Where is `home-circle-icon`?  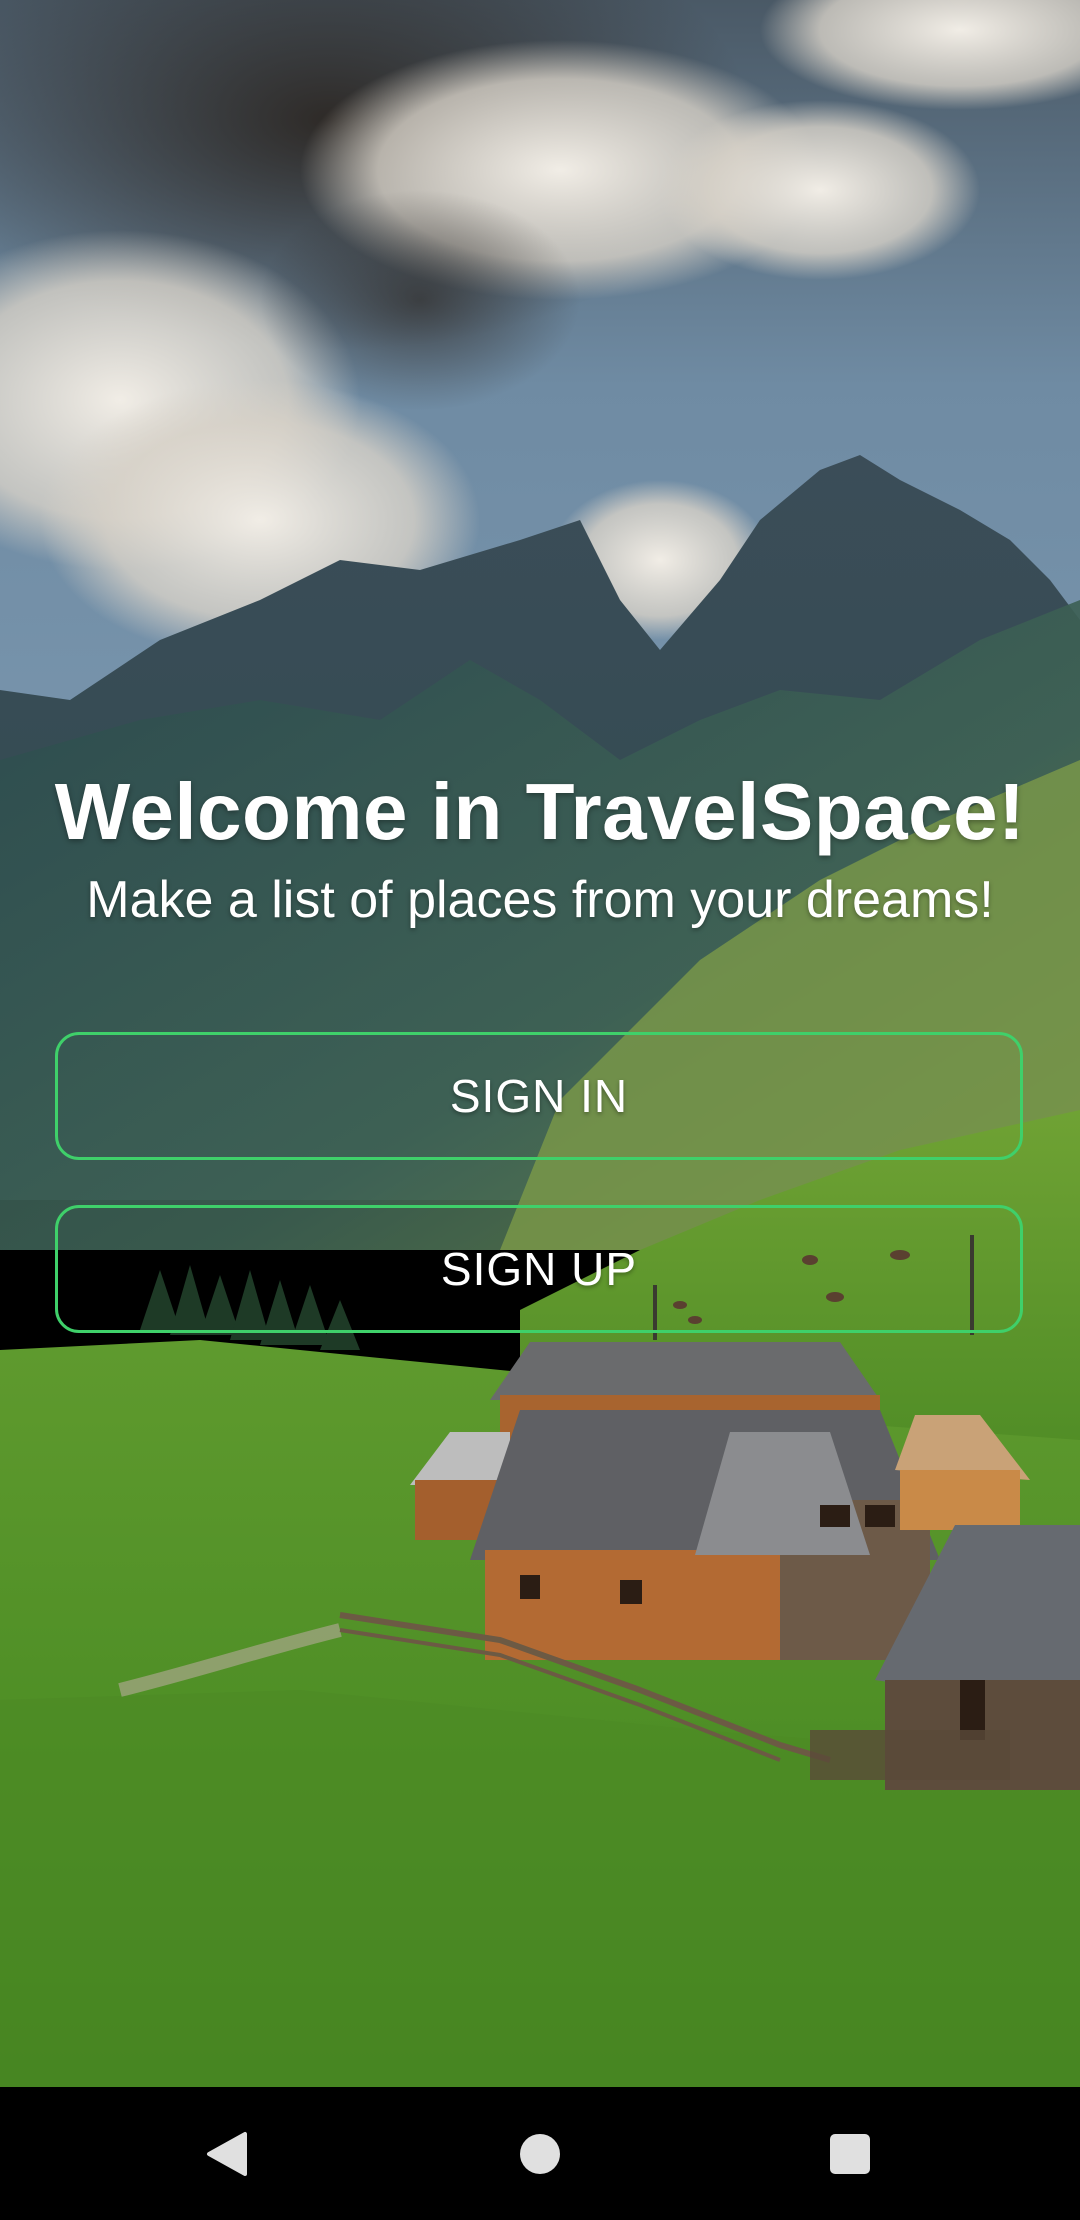
home-circle-icon is located at coordinates (540, 2153).